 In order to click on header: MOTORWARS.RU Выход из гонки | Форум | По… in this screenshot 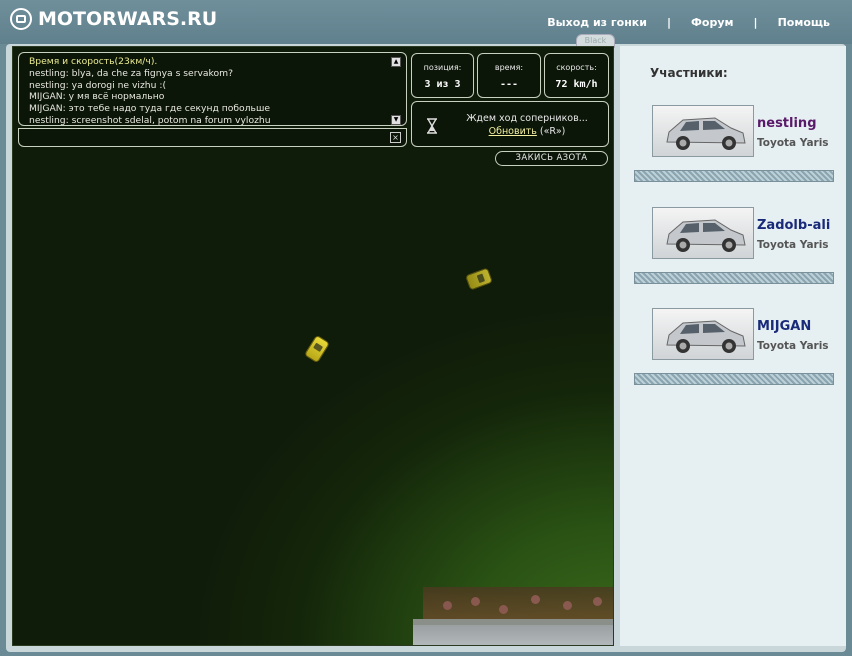, I will do `click(426, 22)`.